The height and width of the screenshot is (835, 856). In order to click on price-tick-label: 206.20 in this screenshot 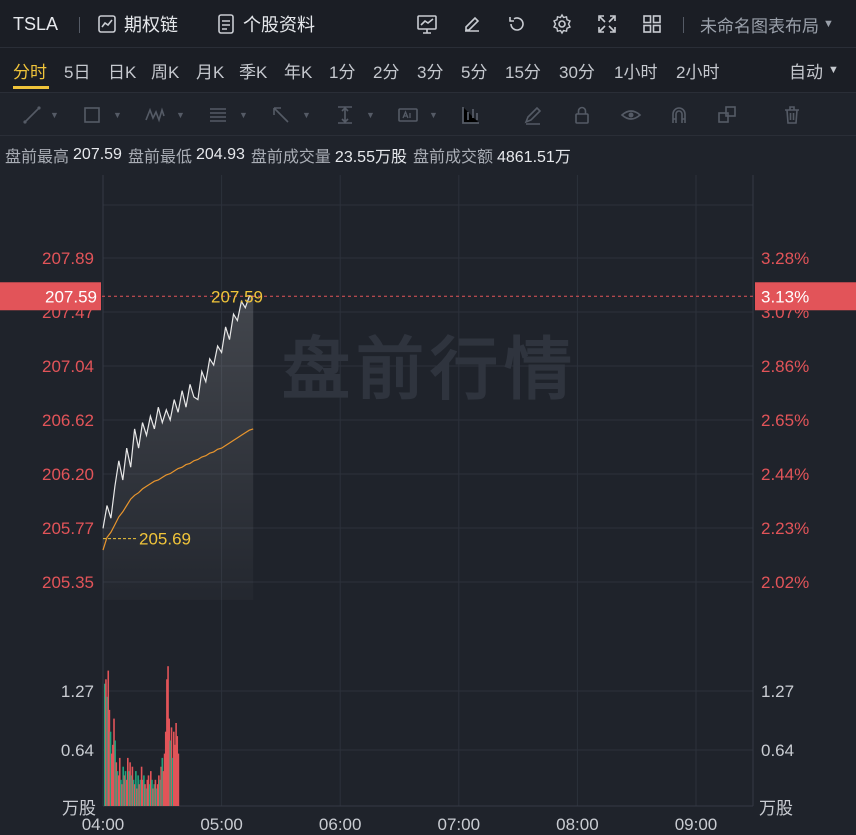, I will do `click(68, 474)`.